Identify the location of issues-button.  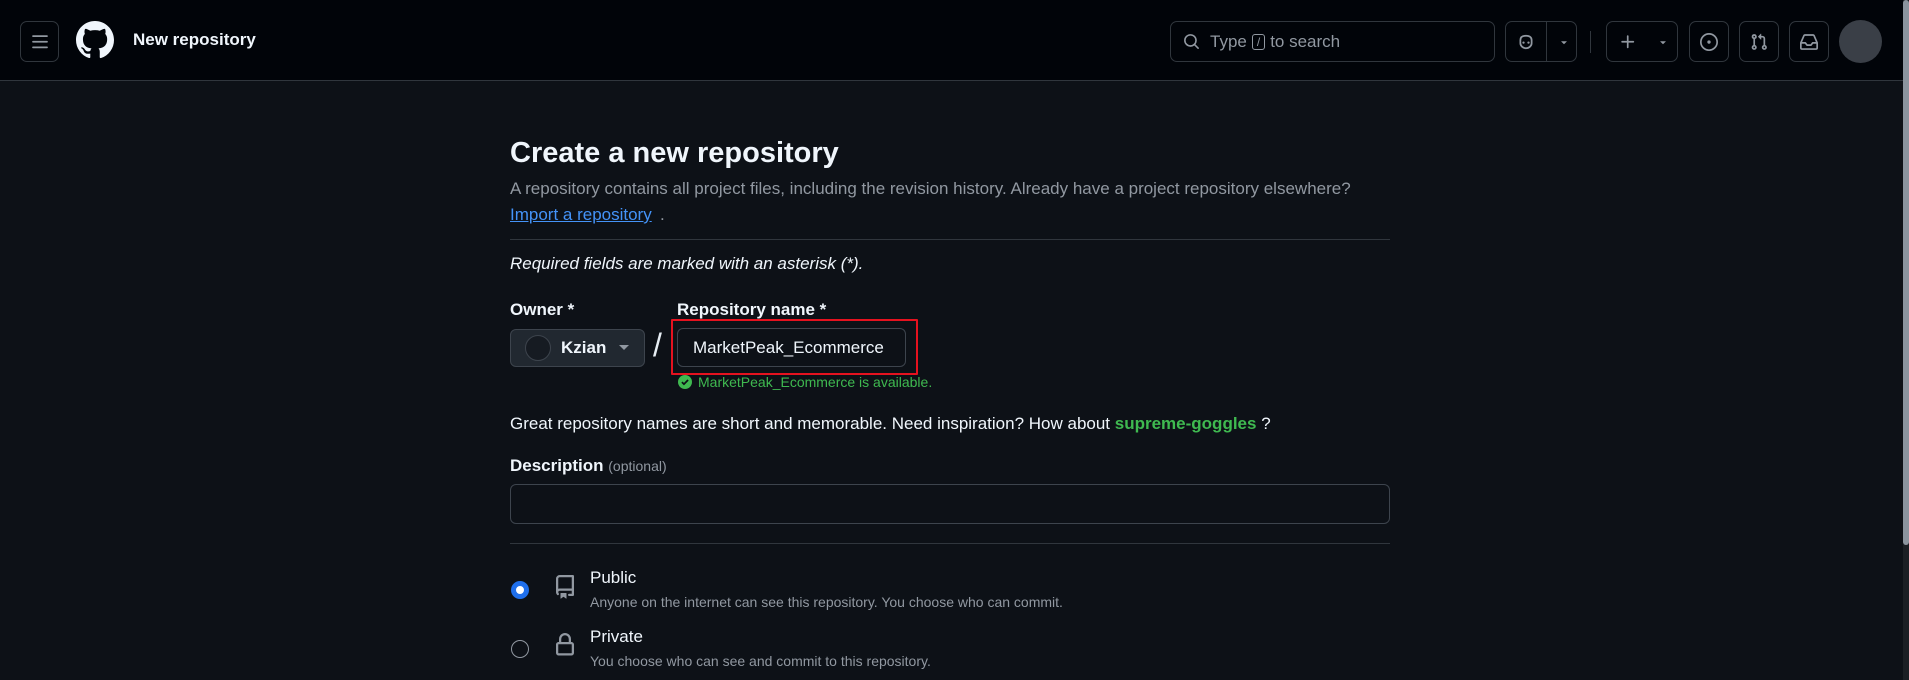
(1709, 41).